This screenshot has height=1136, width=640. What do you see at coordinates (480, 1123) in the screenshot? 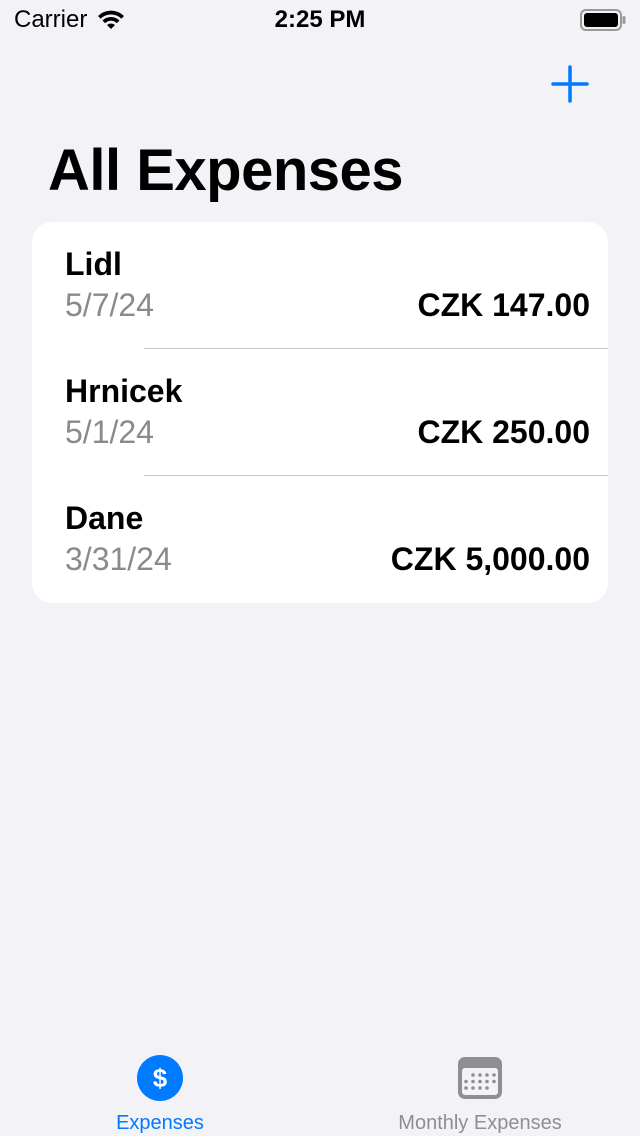
I see `tab-monthly-expenses-label: Monthly Expenses` at bounding box center [480, 1123].